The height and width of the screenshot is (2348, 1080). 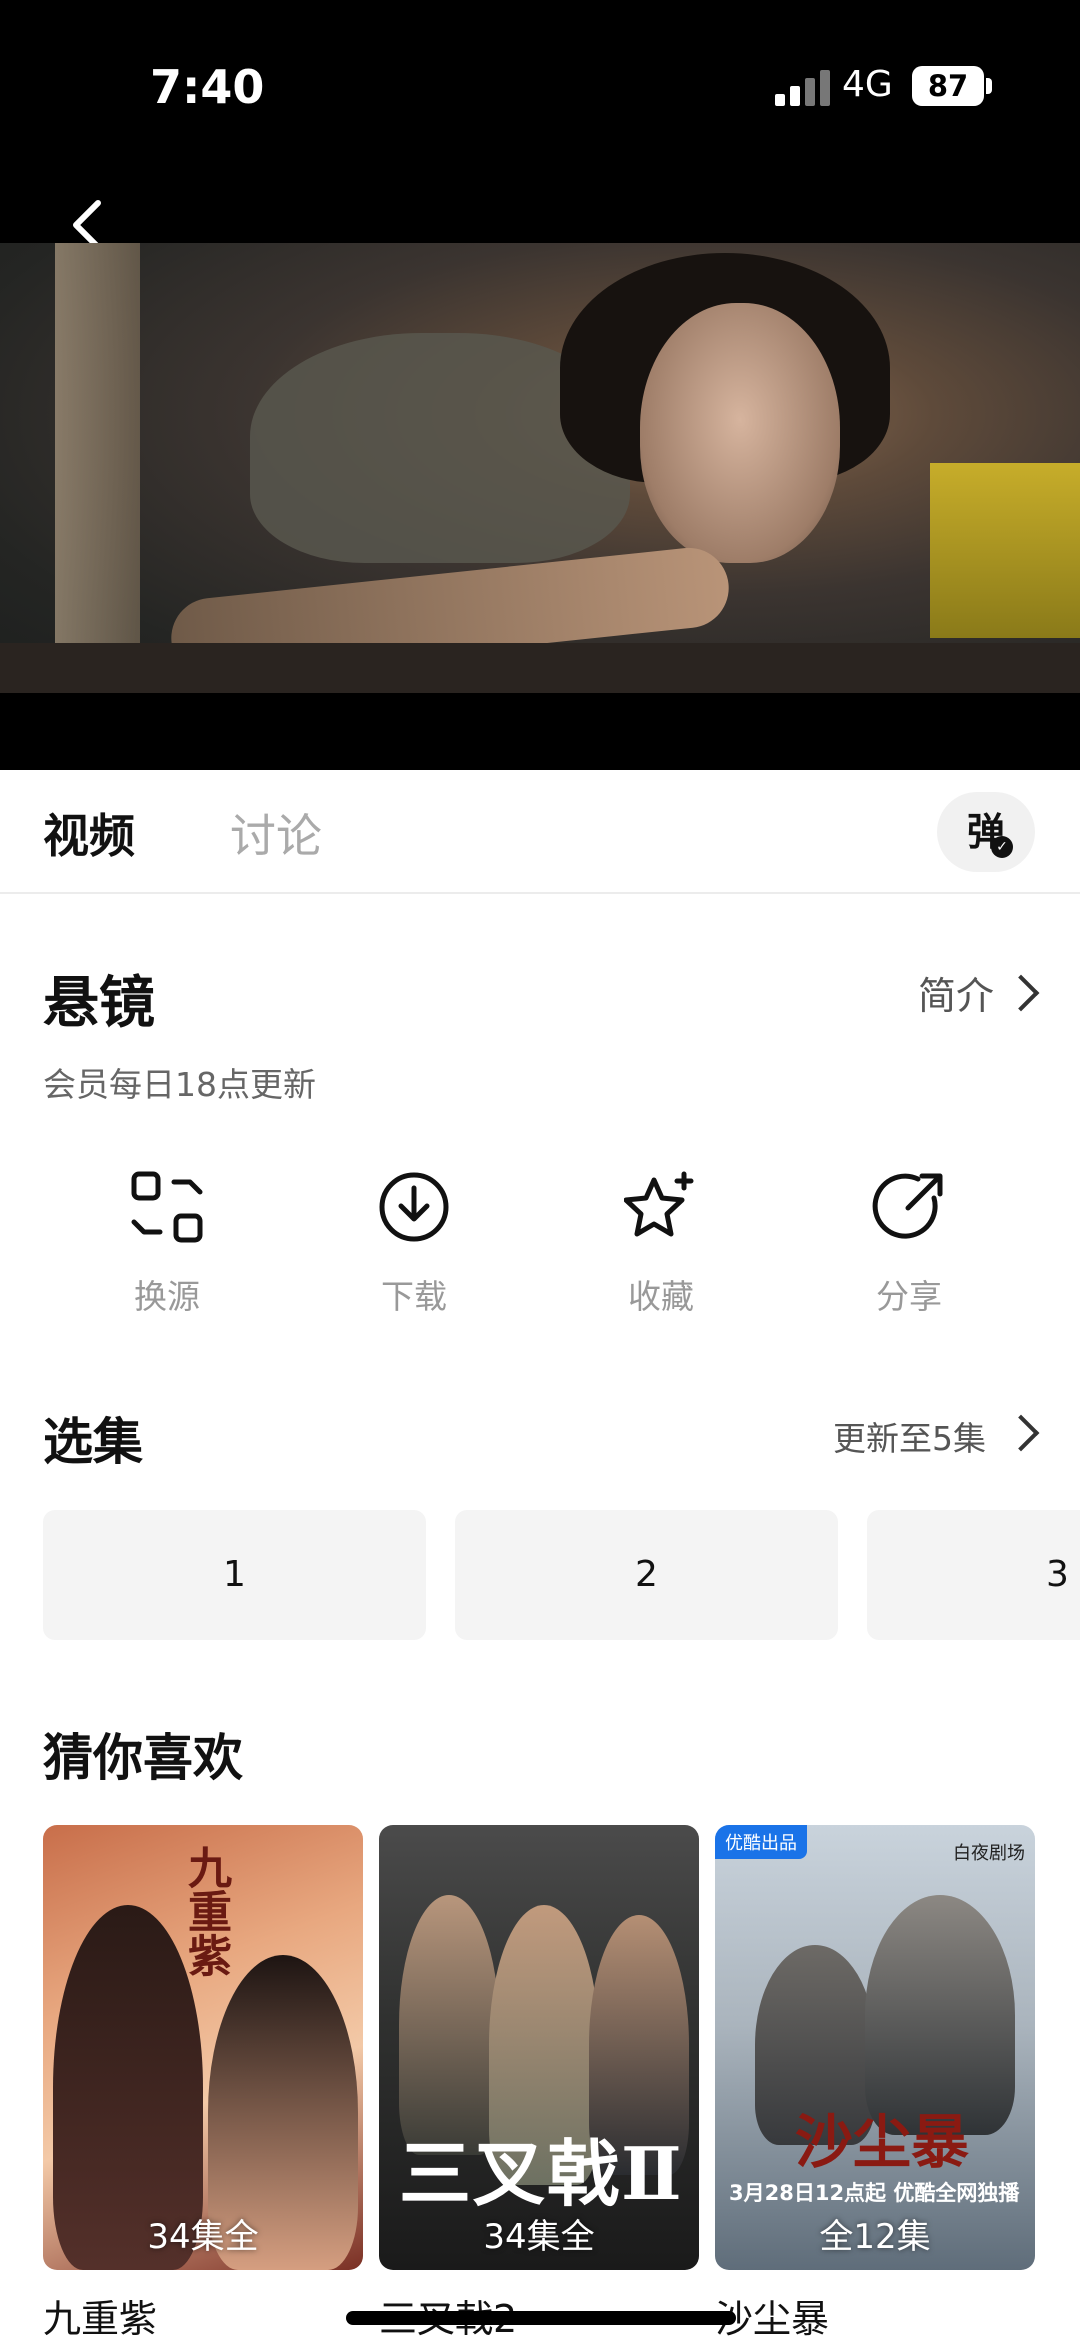 What do you see at coordinates (414, 1207) in the screenshot?
I see `download-icon` at bounding box center [414, 1207].